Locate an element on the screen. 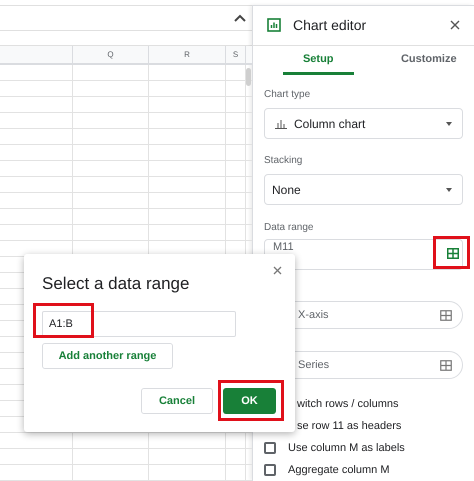 This screenshot has width=474, height=481. checkbox-label: Aggregate column M is located at coordinates (339, 470).